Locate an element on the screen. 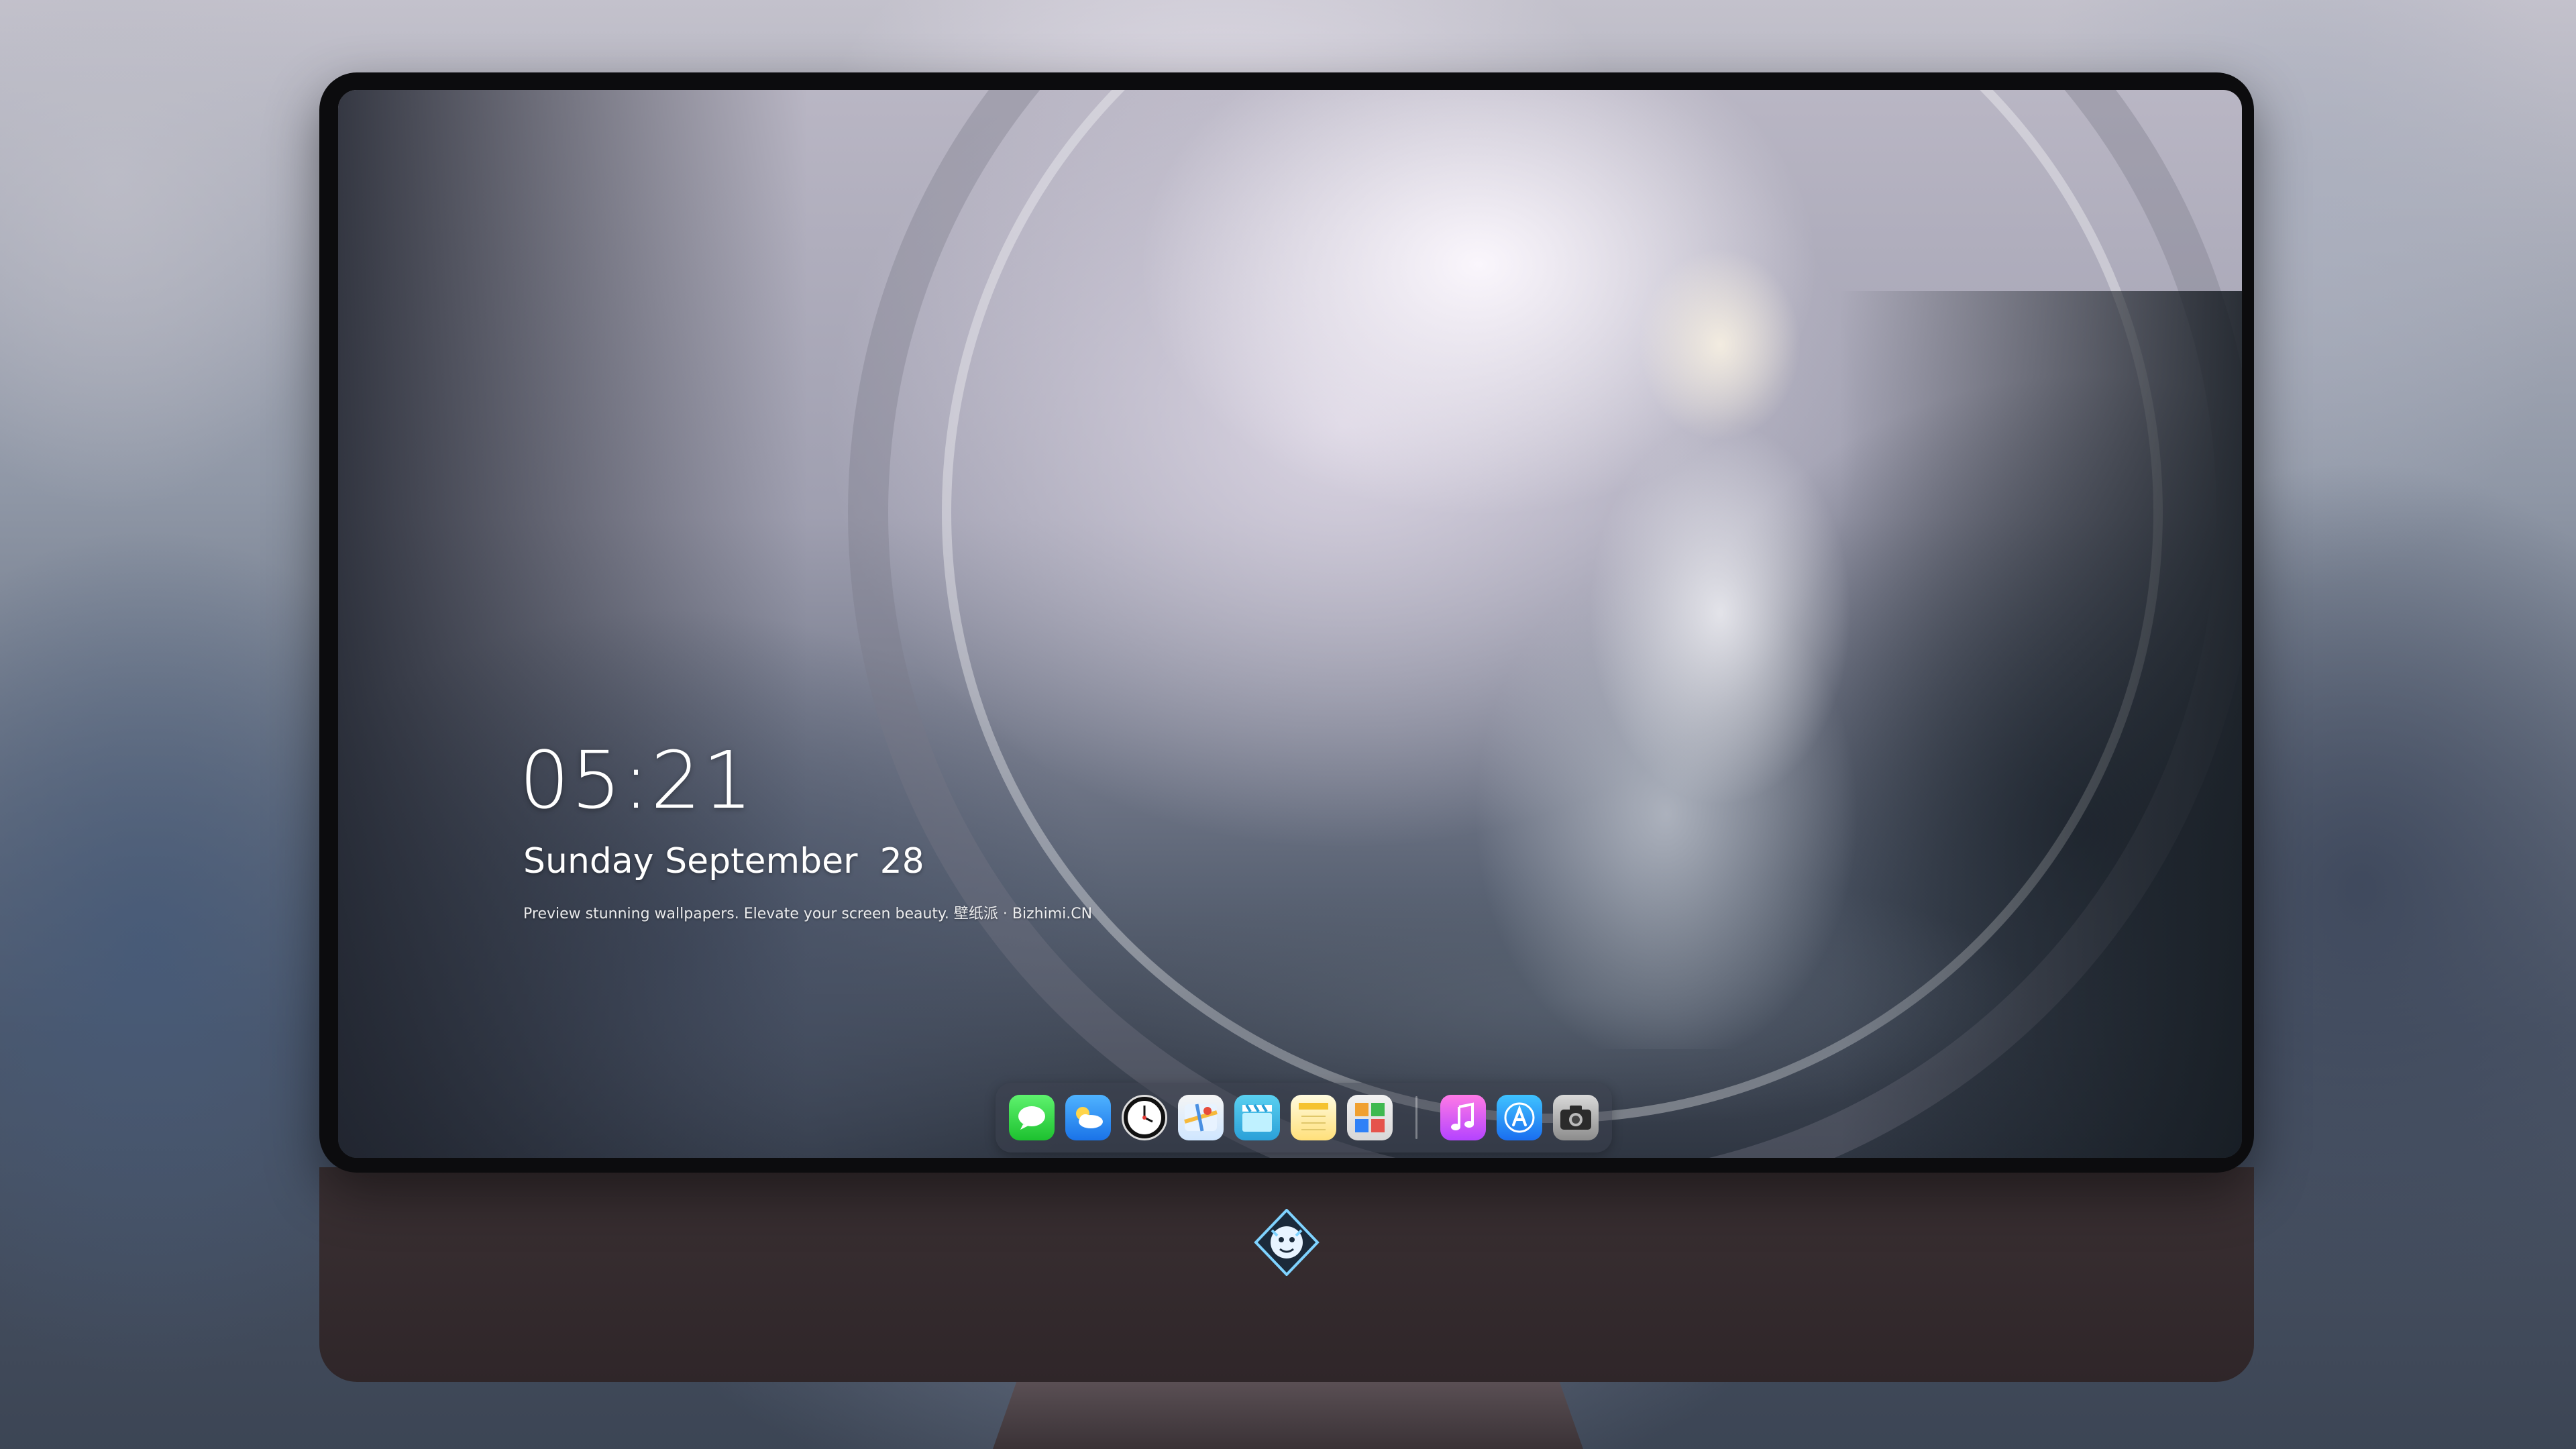 The width and height of the screenshot is (2576, 1449). photo-grid-icon is located at coordinates (1370, 1117).